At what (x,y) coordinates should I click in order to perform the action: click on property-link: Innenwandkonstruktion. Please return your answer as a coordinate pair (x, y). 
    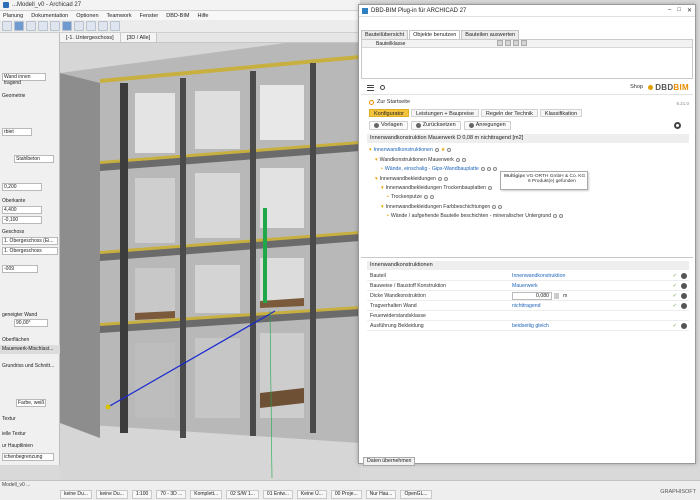
    Looking at the image, I should click on (538, 276).